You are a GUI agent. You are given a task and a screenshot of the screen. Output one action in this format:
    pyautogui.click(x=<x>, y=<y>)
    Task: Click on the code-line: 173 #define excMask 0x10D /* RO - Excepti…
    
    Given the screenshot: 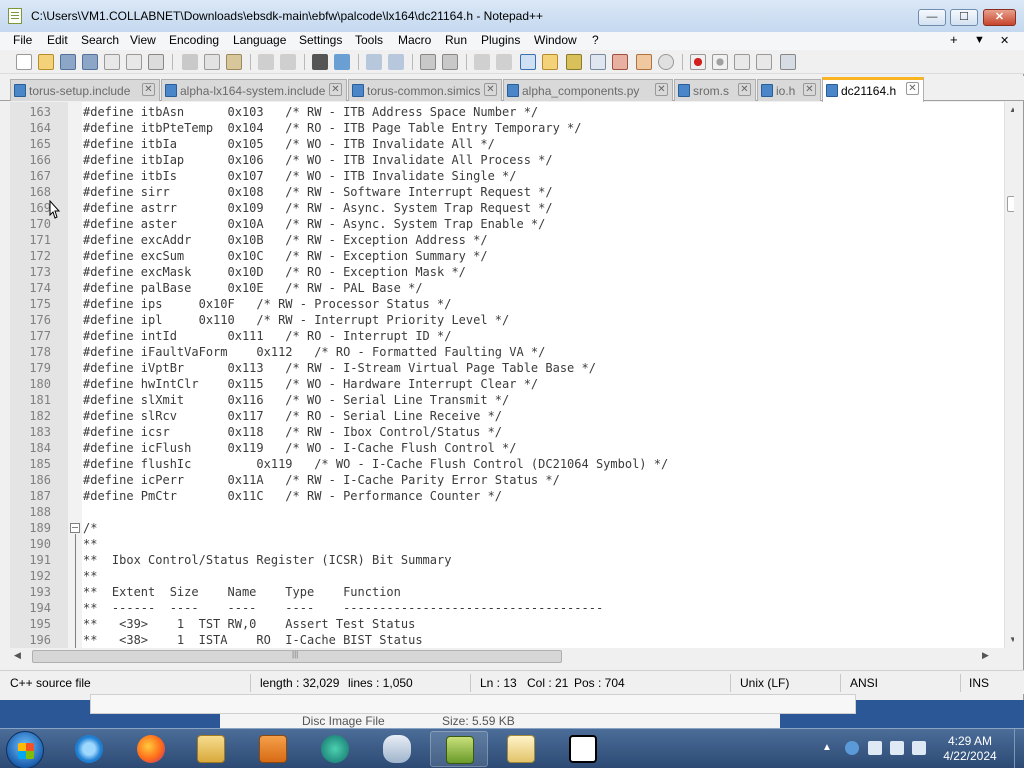 What is the action you would take?
    pyautogui.click(x=505, y=272)
    